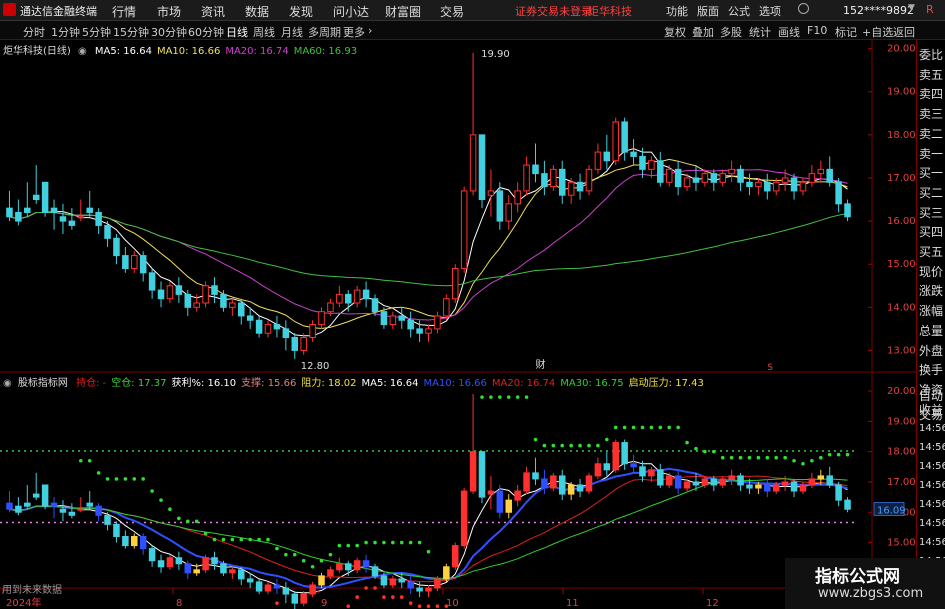  I want to click on period-tab-60min: 60分钟, so click(206, 32).